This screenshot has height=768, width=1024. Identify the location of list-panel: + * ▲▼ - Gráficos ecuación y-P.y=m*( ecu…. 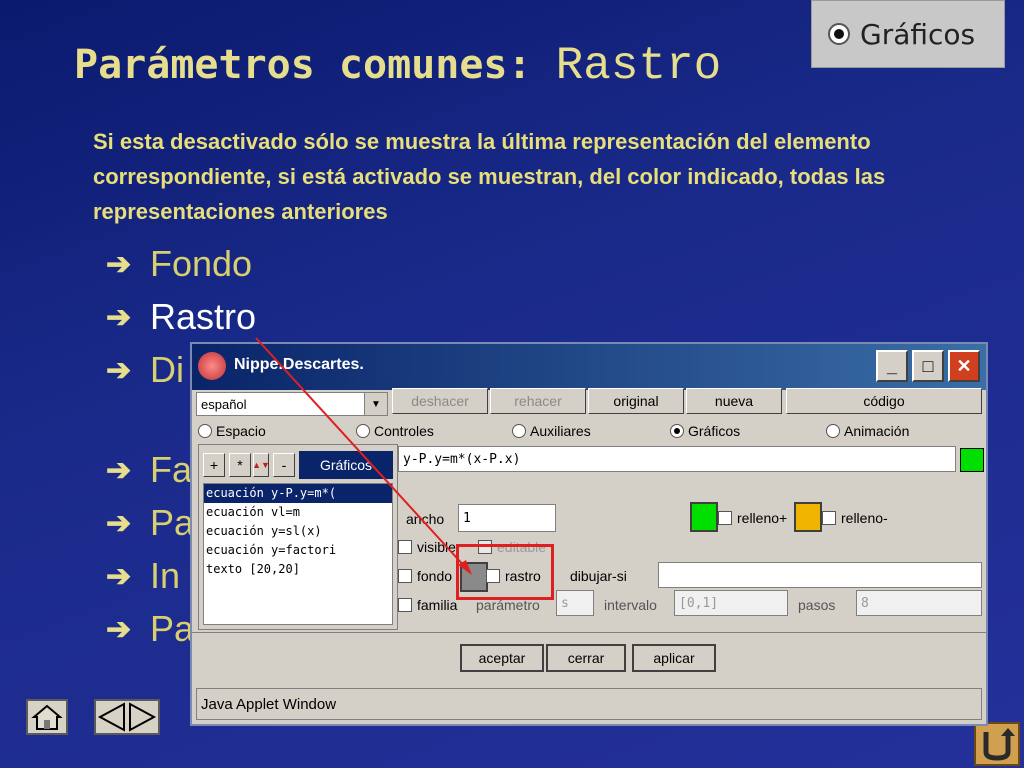
(298, 537).